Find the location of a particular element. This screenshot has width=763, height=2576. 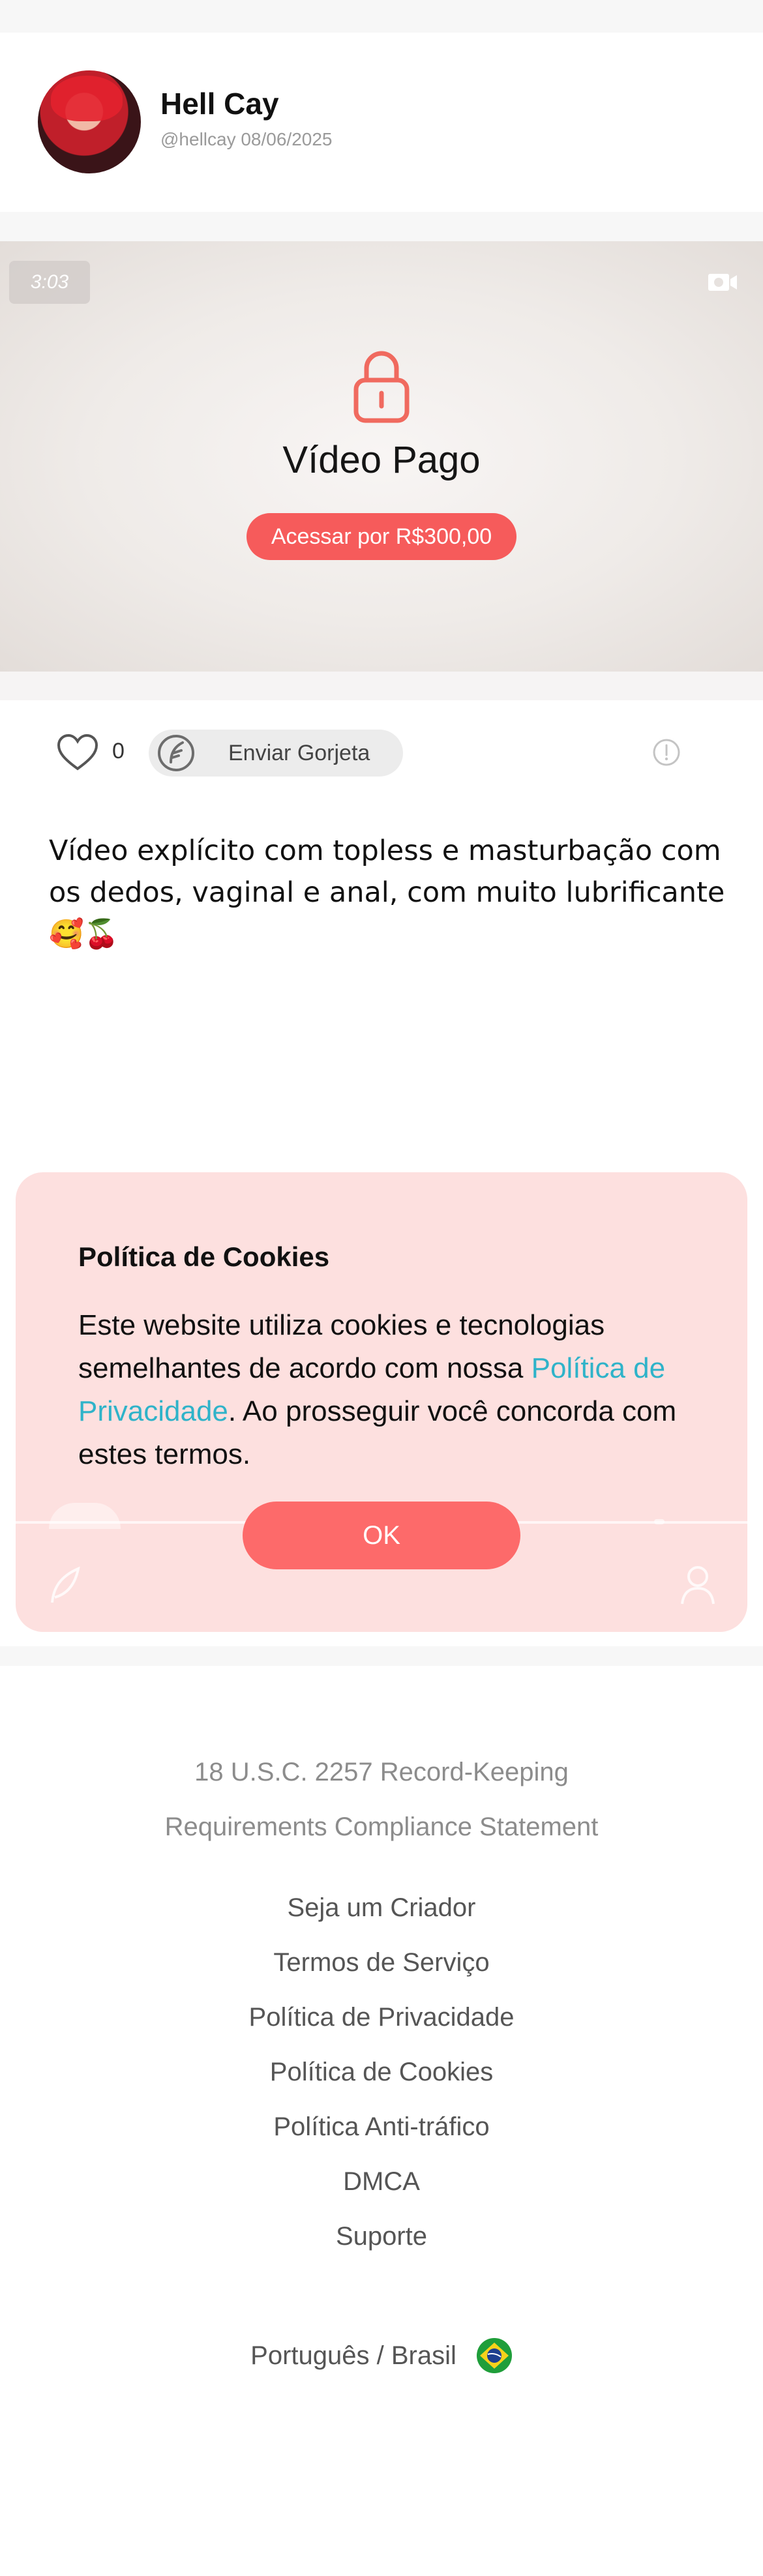

footer-link-cookies: Política de Cookies is located at coordinates (381, 2072).